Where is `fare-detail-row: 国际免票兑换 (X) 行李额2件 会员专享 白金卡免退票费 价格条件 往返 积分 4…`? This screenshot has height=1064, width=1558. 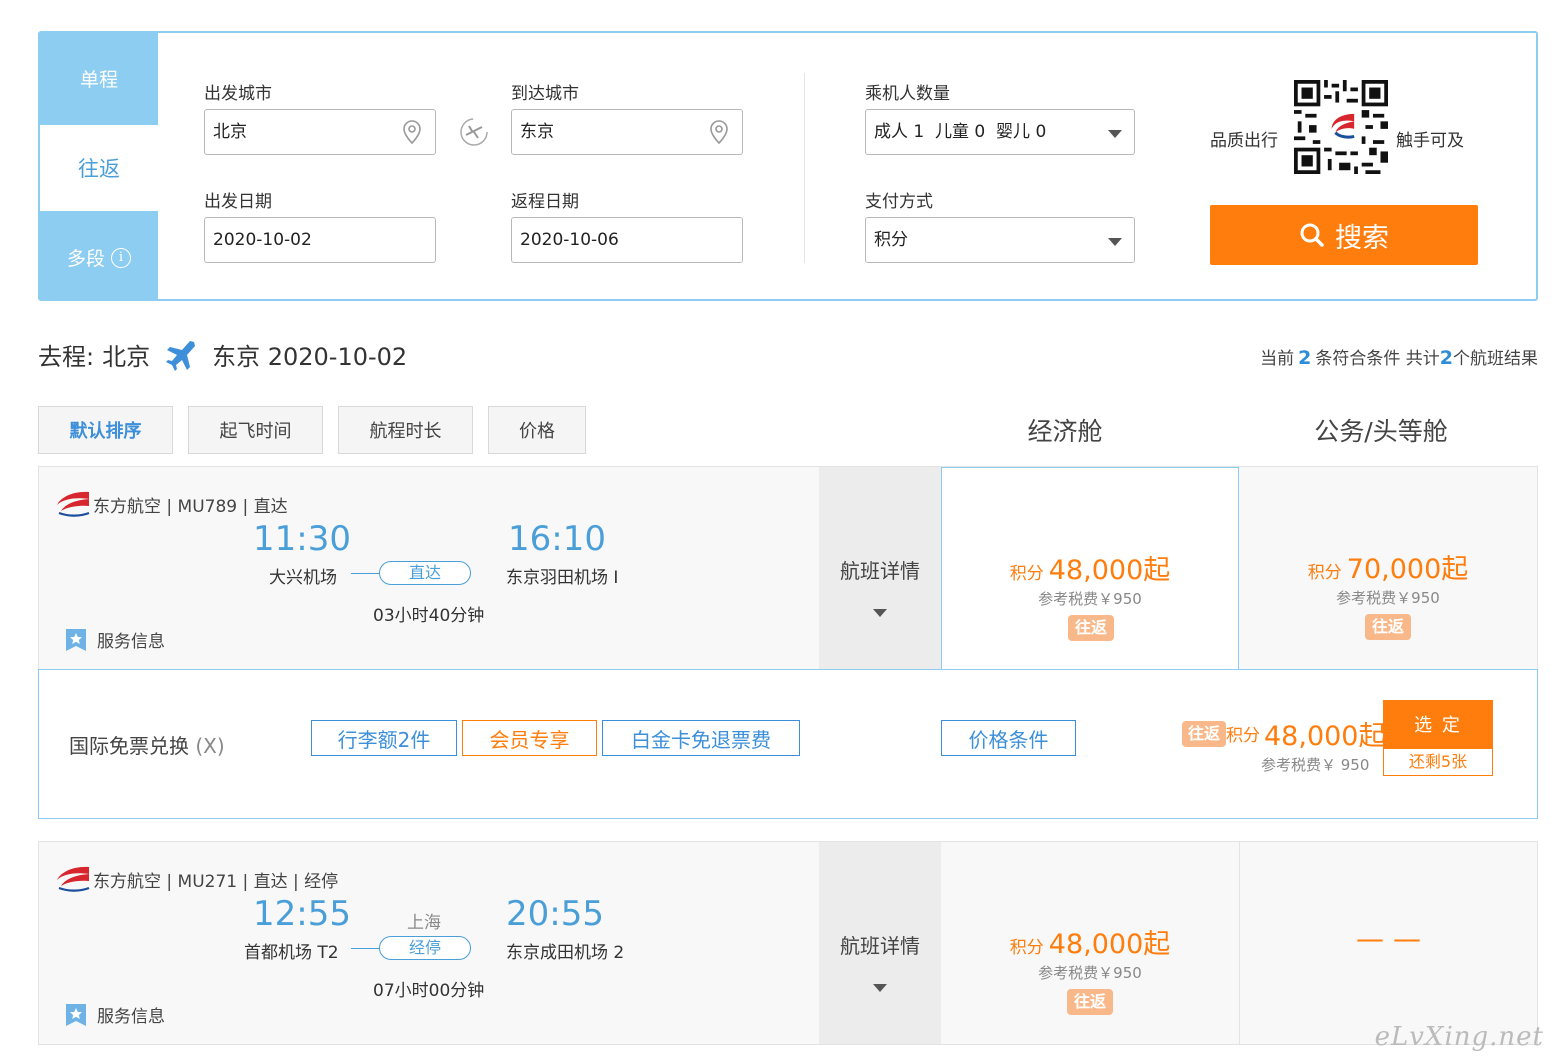 fare-detail-row: 国际免票兑换 (X) 行李额2件 会员专享 白金卡免退票费 价格条件 往返 积分 4… is located at coordinates (788, 744).